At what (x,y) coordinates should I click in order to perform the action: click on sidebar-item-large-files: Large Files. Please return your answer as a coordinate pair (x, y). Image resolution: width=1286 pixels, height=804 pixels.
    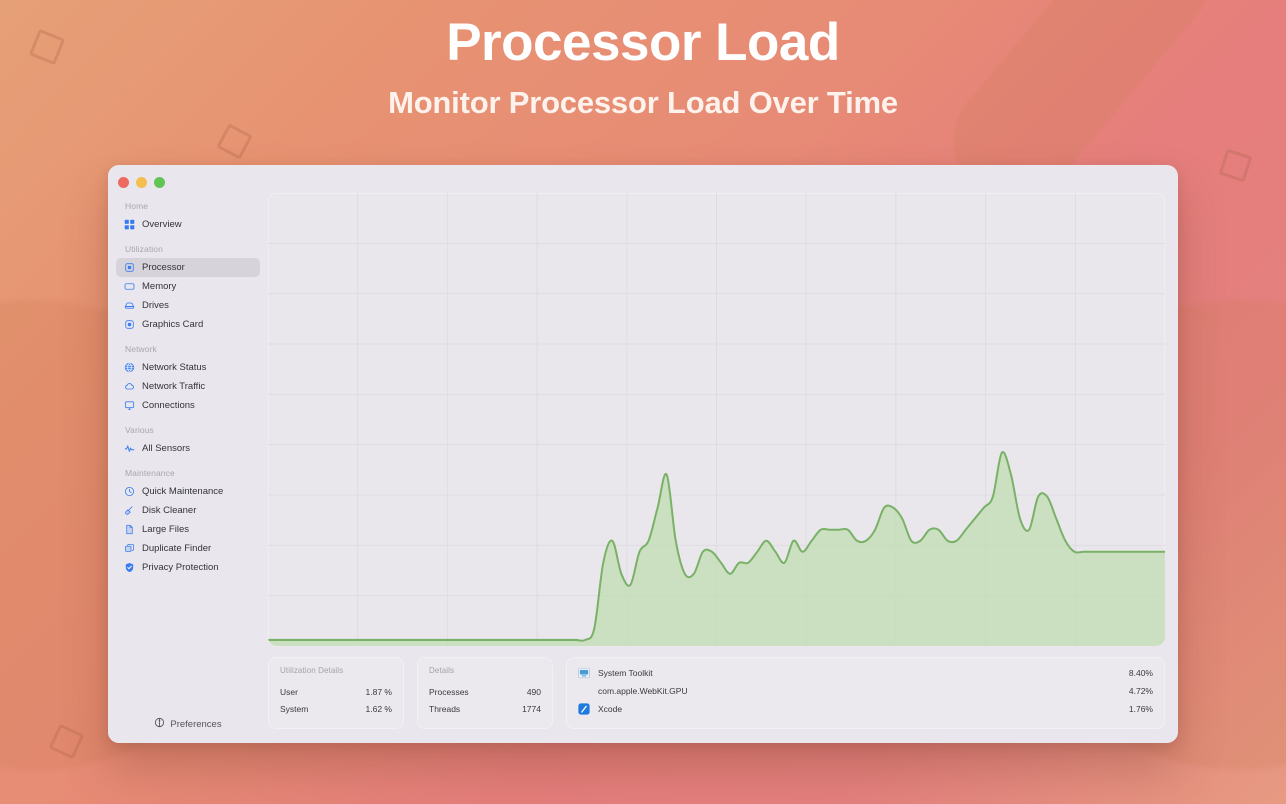
    Looking at the image, I should click on (188, 529).